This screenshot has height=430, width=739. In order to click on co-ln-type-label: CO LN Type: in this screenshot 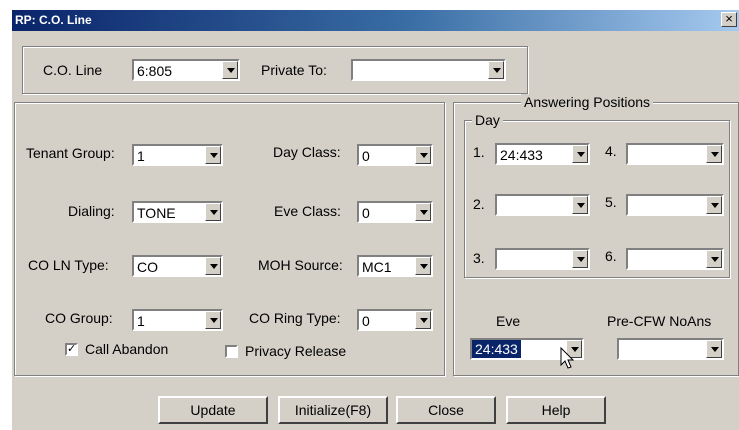, I will do `click(68, 265)`.